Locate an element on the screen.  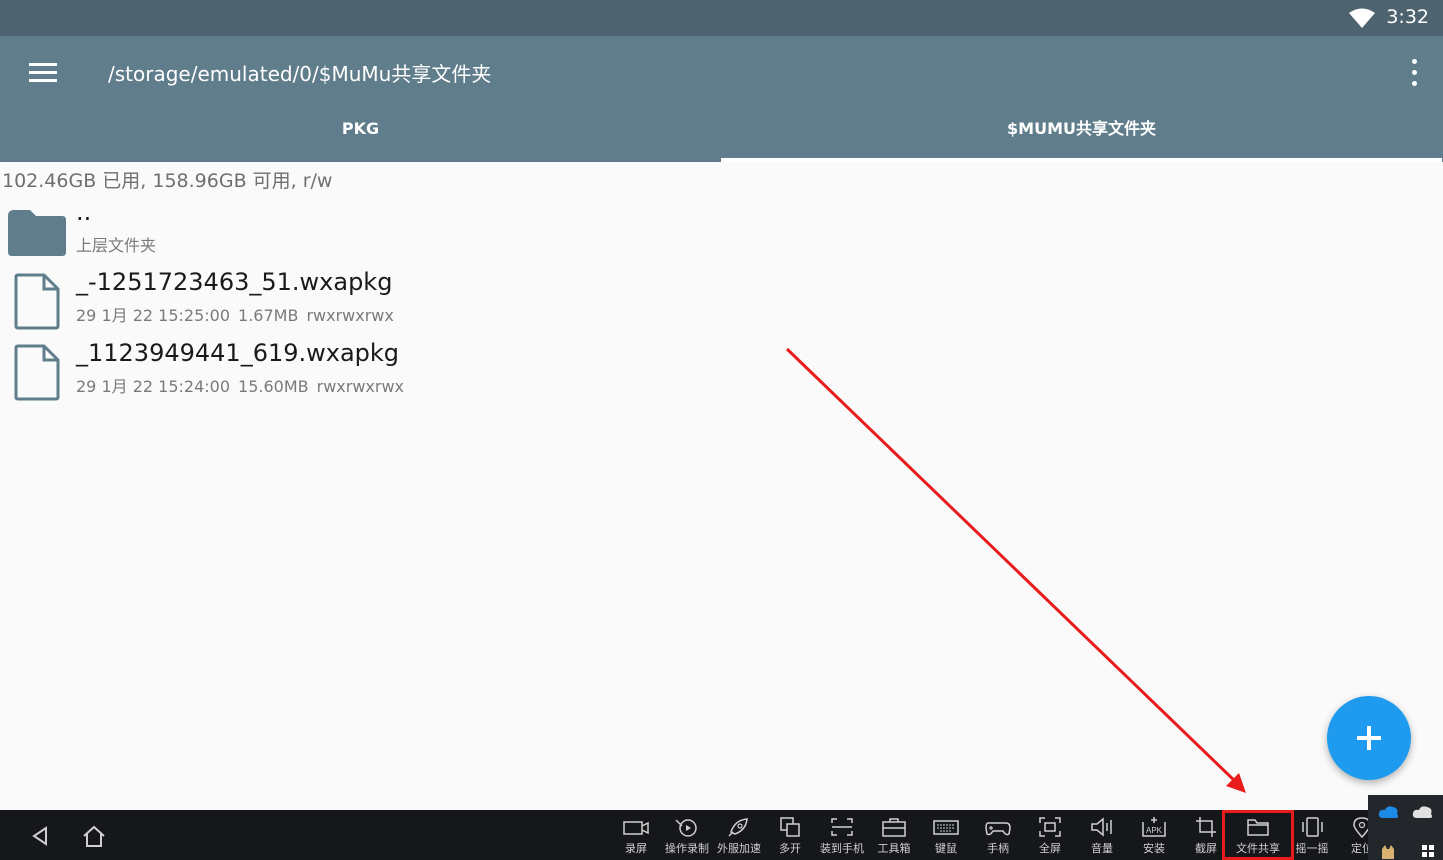
folder-icon is located at coordinates (37, 233).